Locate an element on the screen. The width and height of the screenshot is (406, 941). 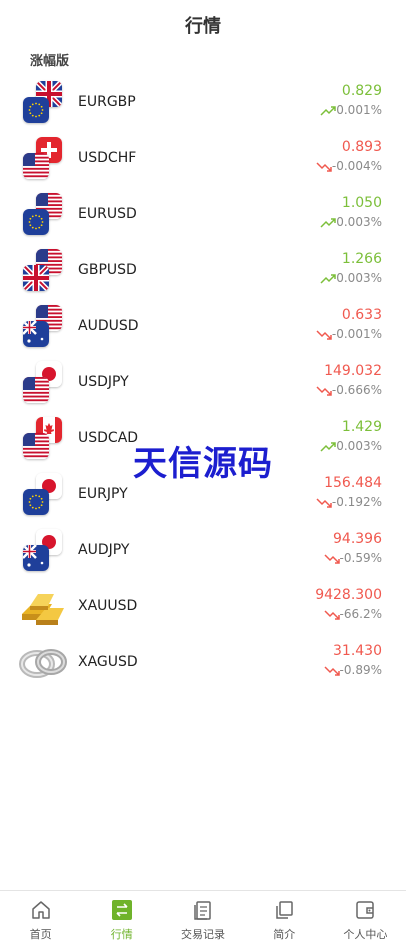
tab-records: 交易记录 is located at coordinates (202, 916).